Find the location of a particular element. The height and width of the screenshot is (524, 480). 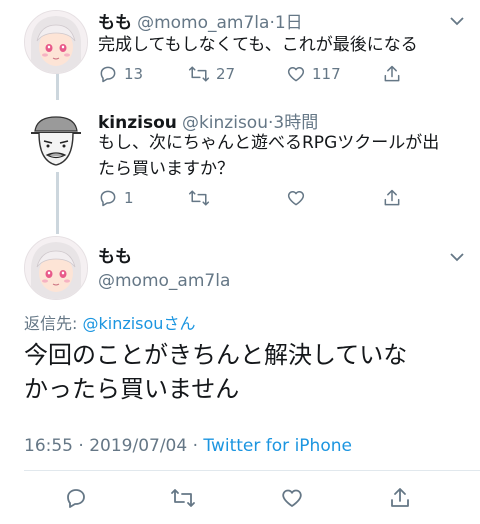

reply-count: 13 is located at coordinates (134, 74).